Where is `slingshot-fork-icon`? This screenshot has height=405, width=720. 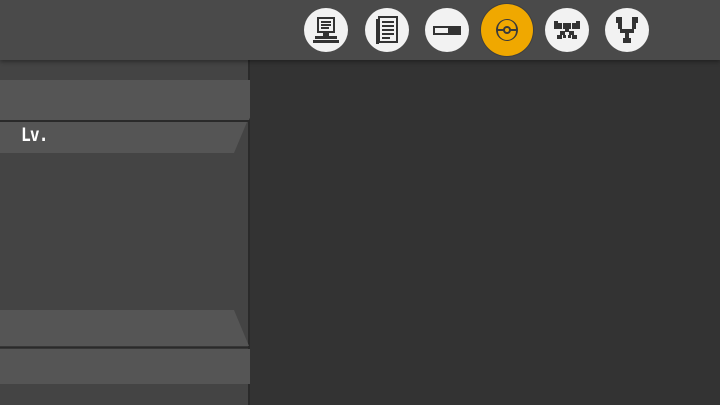
slingshot-fork-icon is located at coordinates (627, 30).